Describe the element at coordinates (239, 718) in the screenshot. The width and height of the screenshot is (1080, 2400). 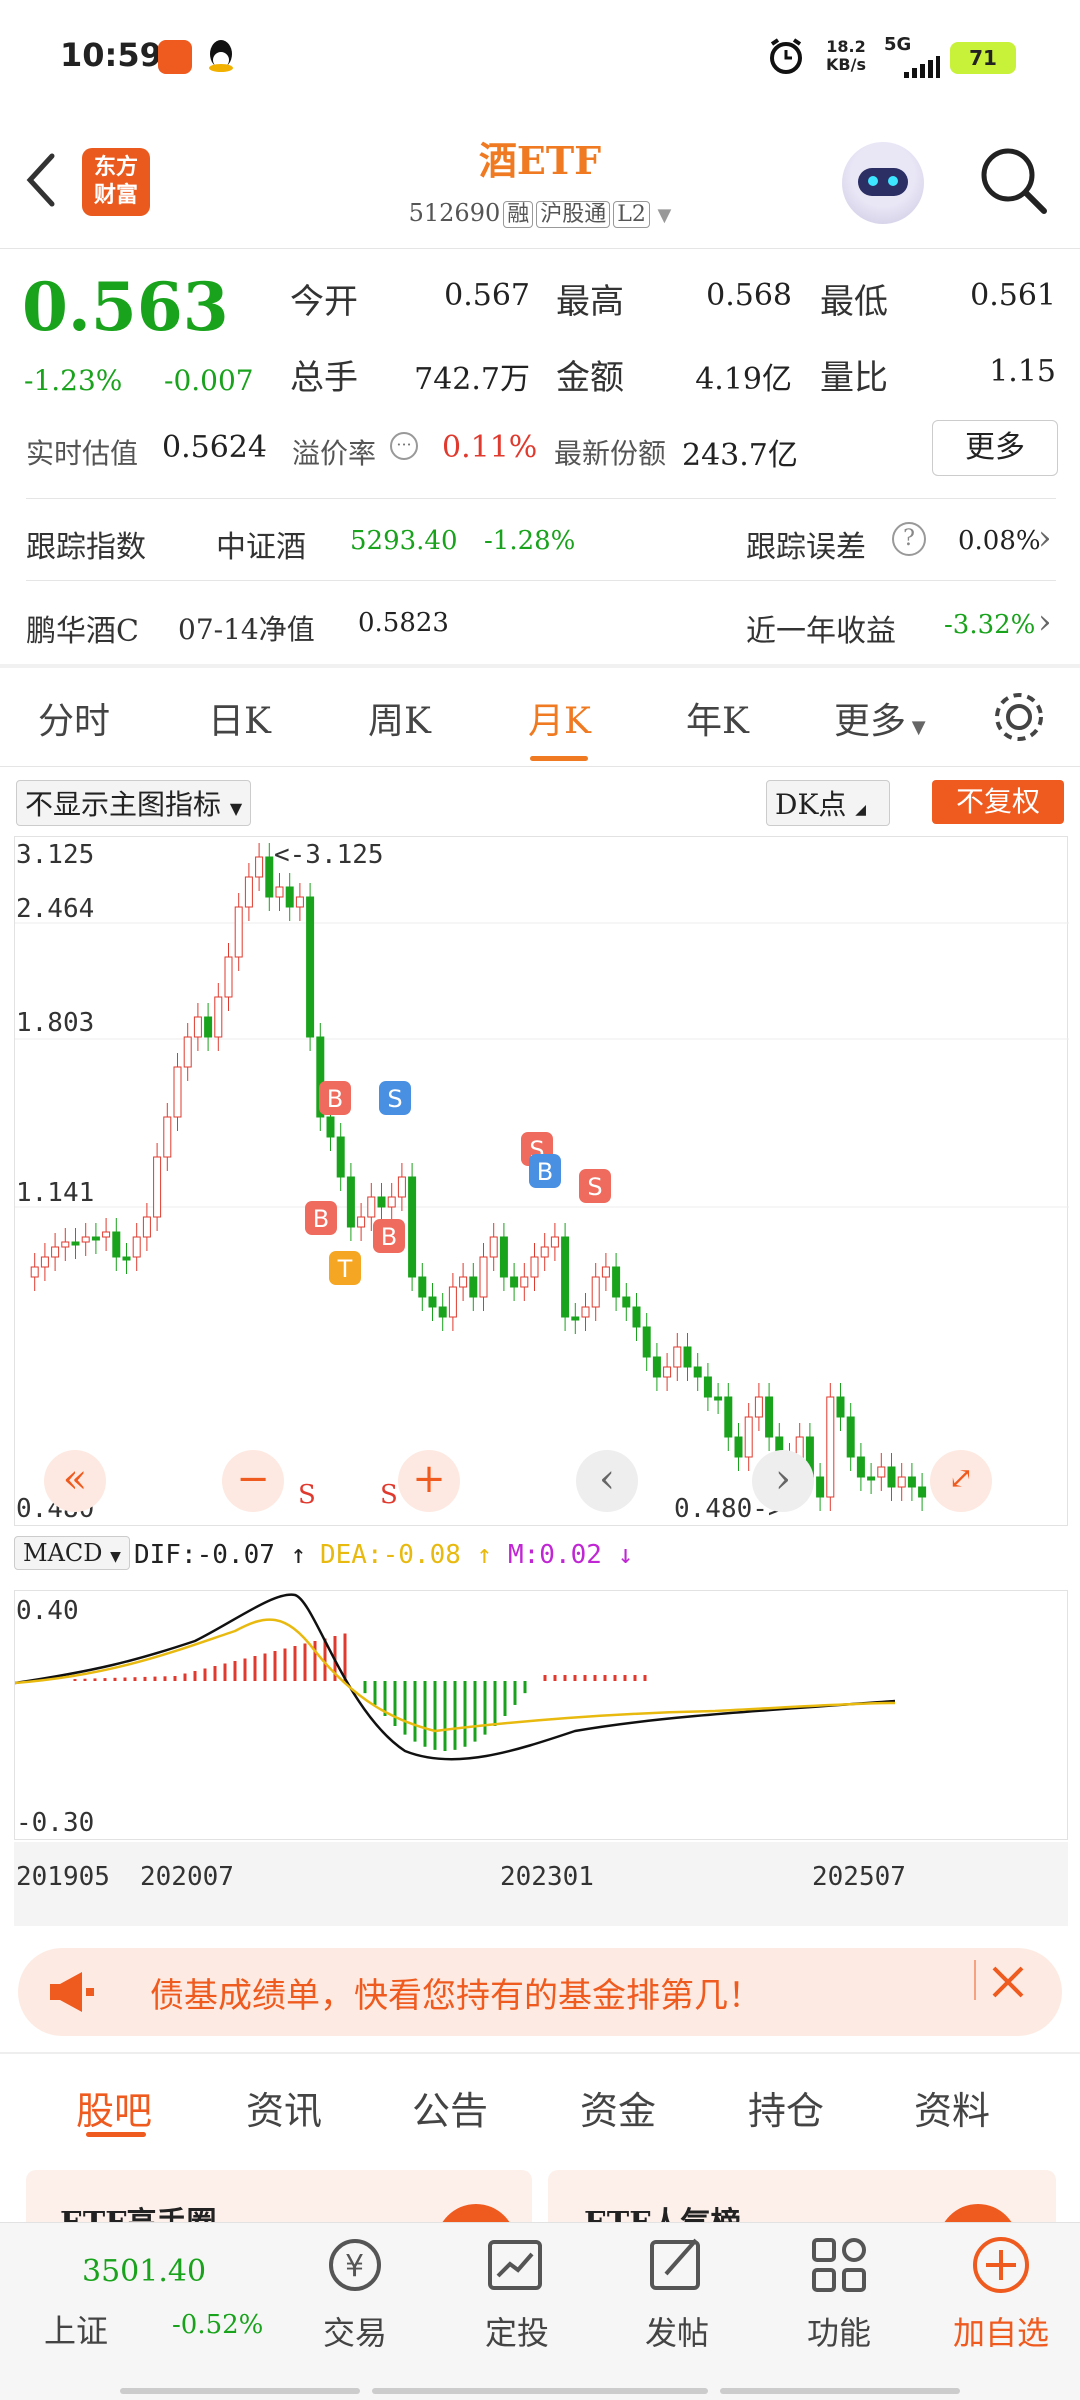
I see `tab-daily-k: 日K` at that location.